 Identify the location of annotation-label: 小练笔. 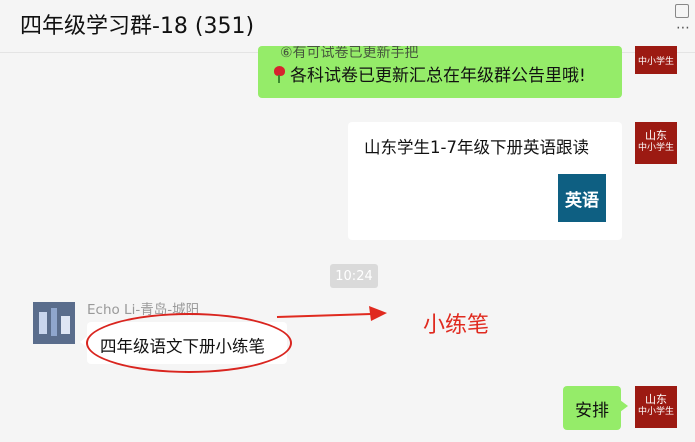
(456, 325).